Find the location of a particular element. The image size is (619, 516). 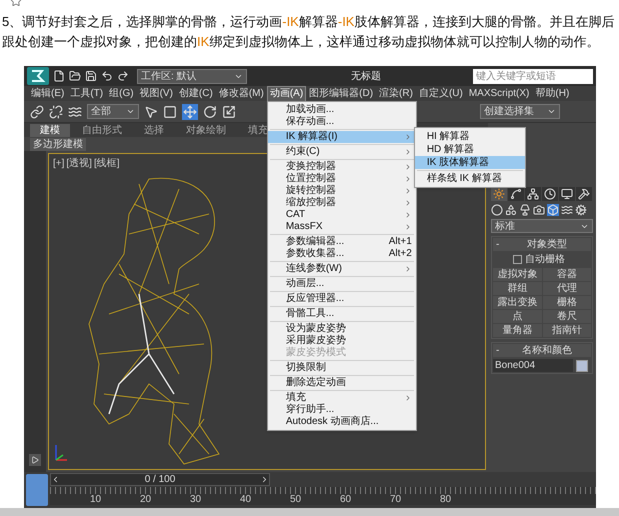

timeline-tick-label: 30 is located at coordinates (196, 499).